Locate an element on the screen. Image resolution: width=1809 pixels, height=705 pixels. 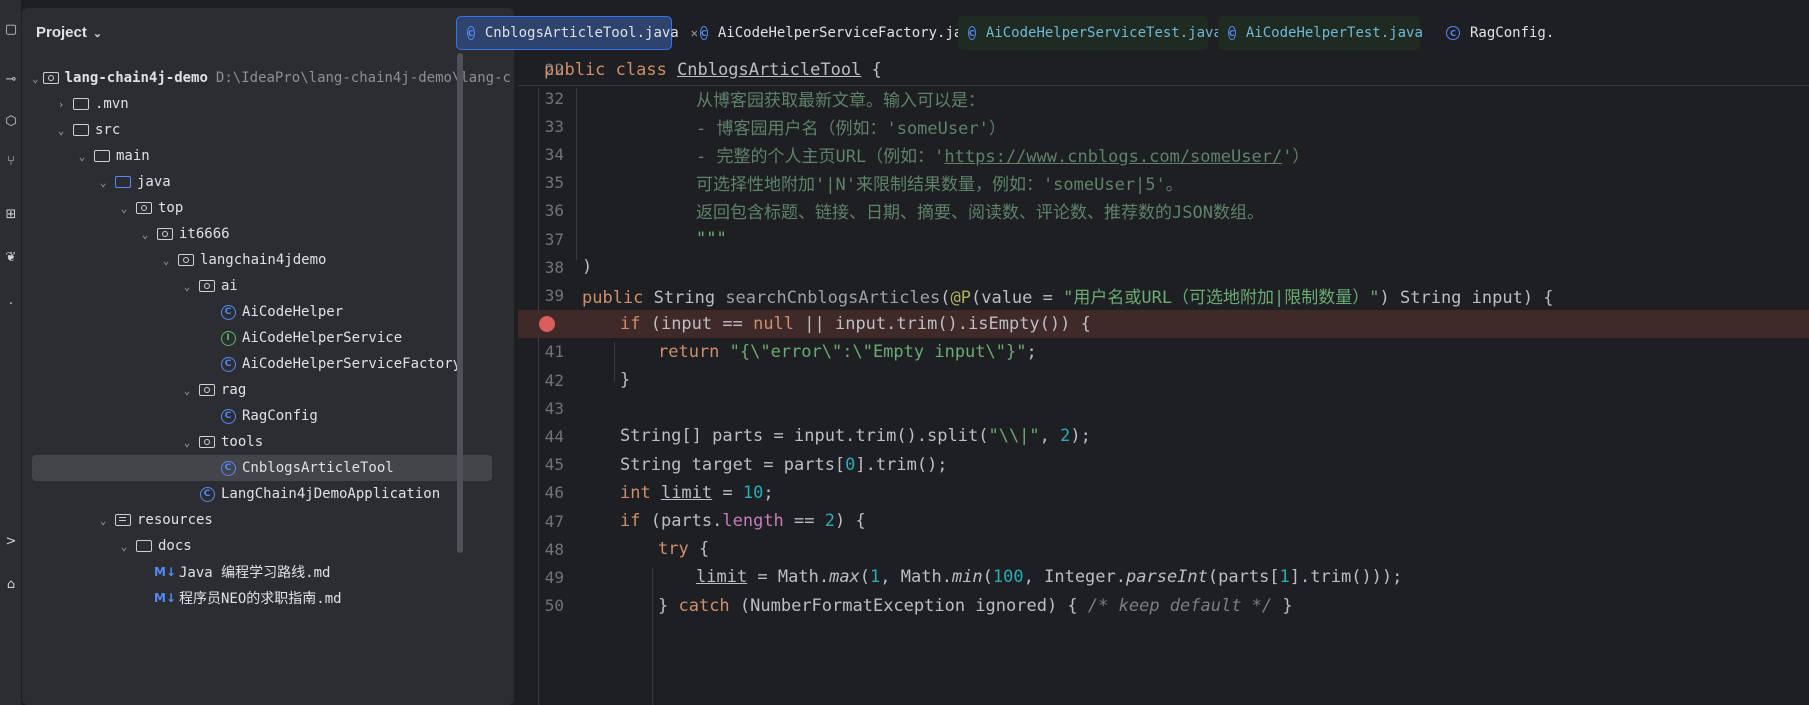
tree-item: C RagConfig is located at coordinates (262, 416).